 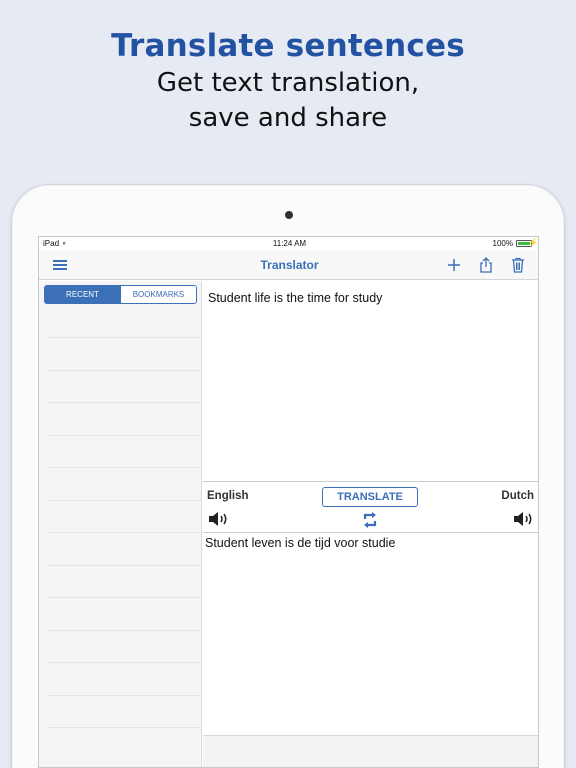 I want to click on translate-button: TRANSLATE, so click(x=370, y=497).